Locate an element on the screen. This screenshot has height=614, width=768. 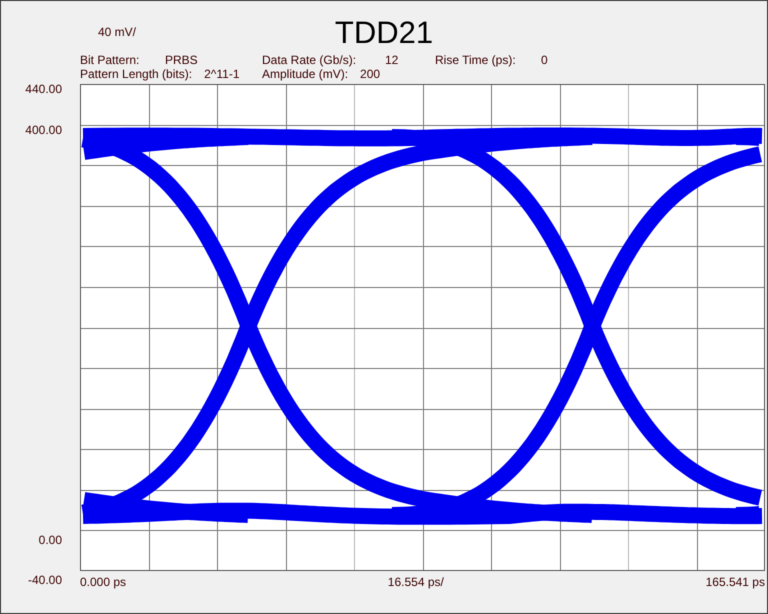
axis-label: 0.00 is located at coordinates (50, 540).